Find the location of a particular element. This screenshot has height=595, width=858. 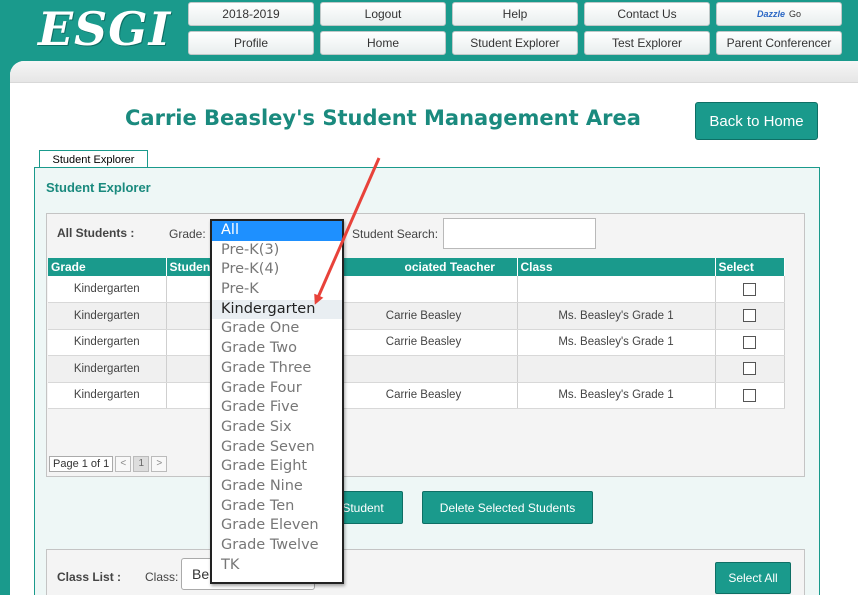

test-explorer-button: Test Explorer is located at coordinates (647, 43).